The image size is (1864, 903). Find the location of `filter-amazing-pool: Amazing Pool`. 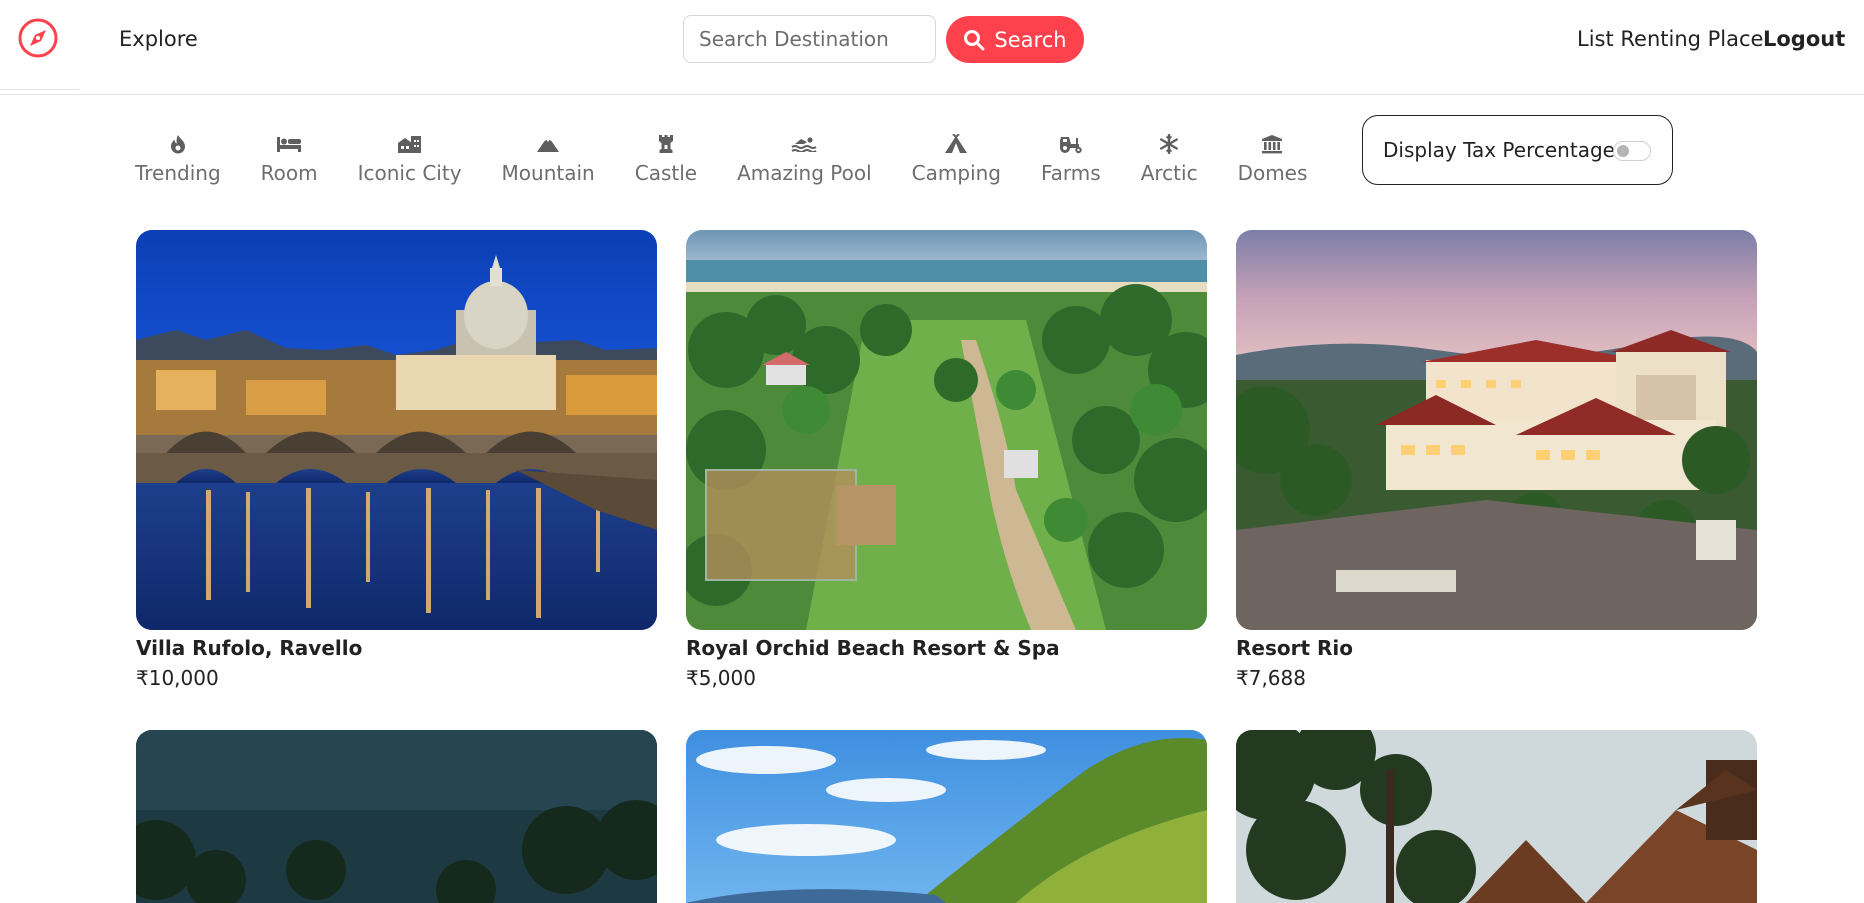

filter-amazing-pool: Amazing Pool is located at coordinates (804, 158).